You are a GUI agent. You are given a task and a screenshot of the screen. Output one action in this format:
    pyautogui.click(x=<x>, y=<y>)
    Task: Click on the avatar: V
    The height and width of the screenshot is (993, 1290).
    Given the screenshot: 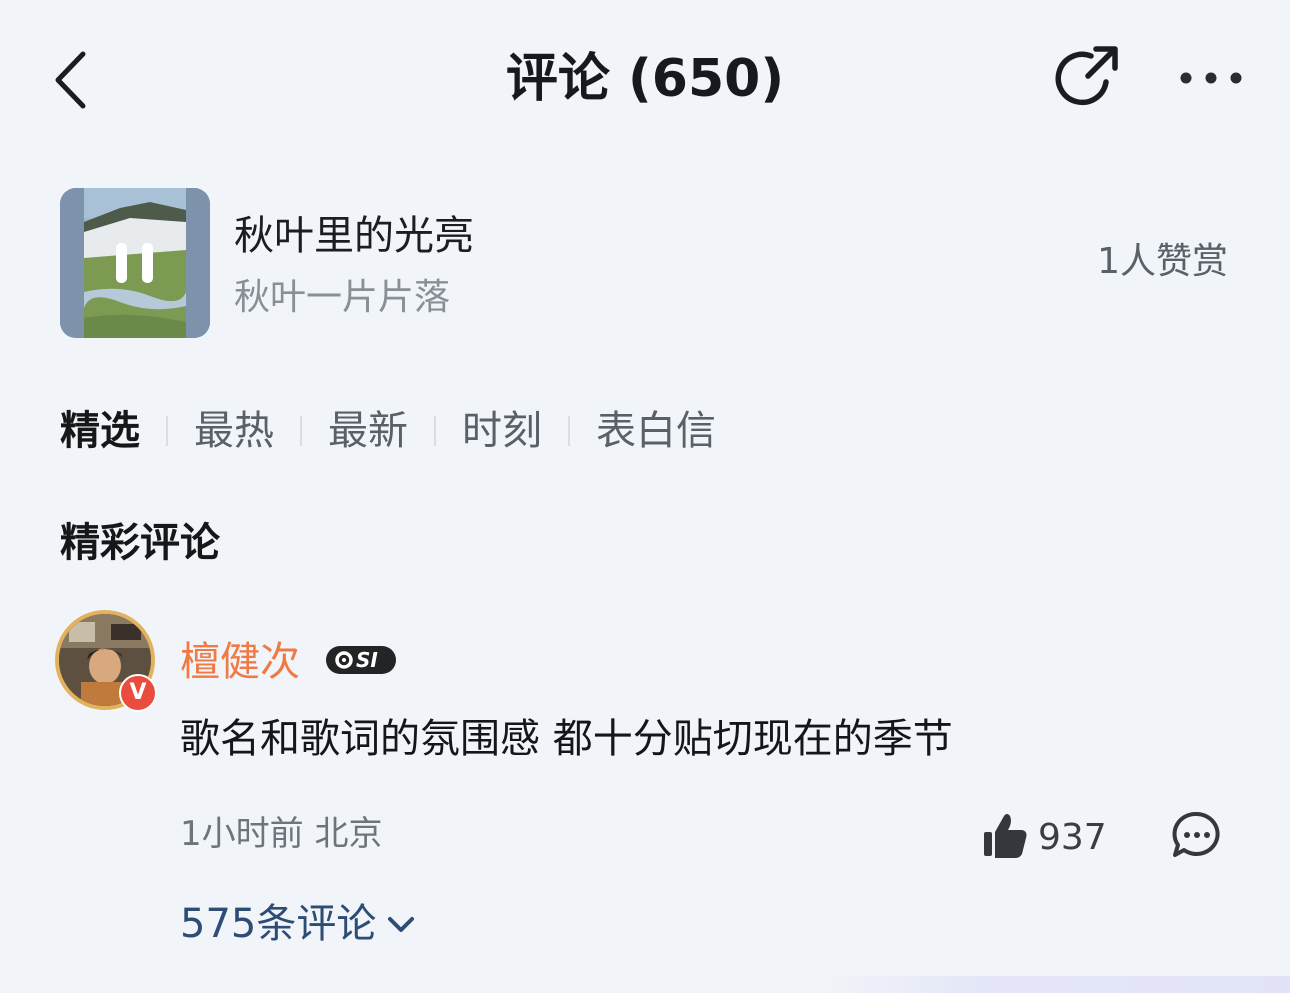 What is the action you would take?
    pyautogui.click(x=106, y=661)
    